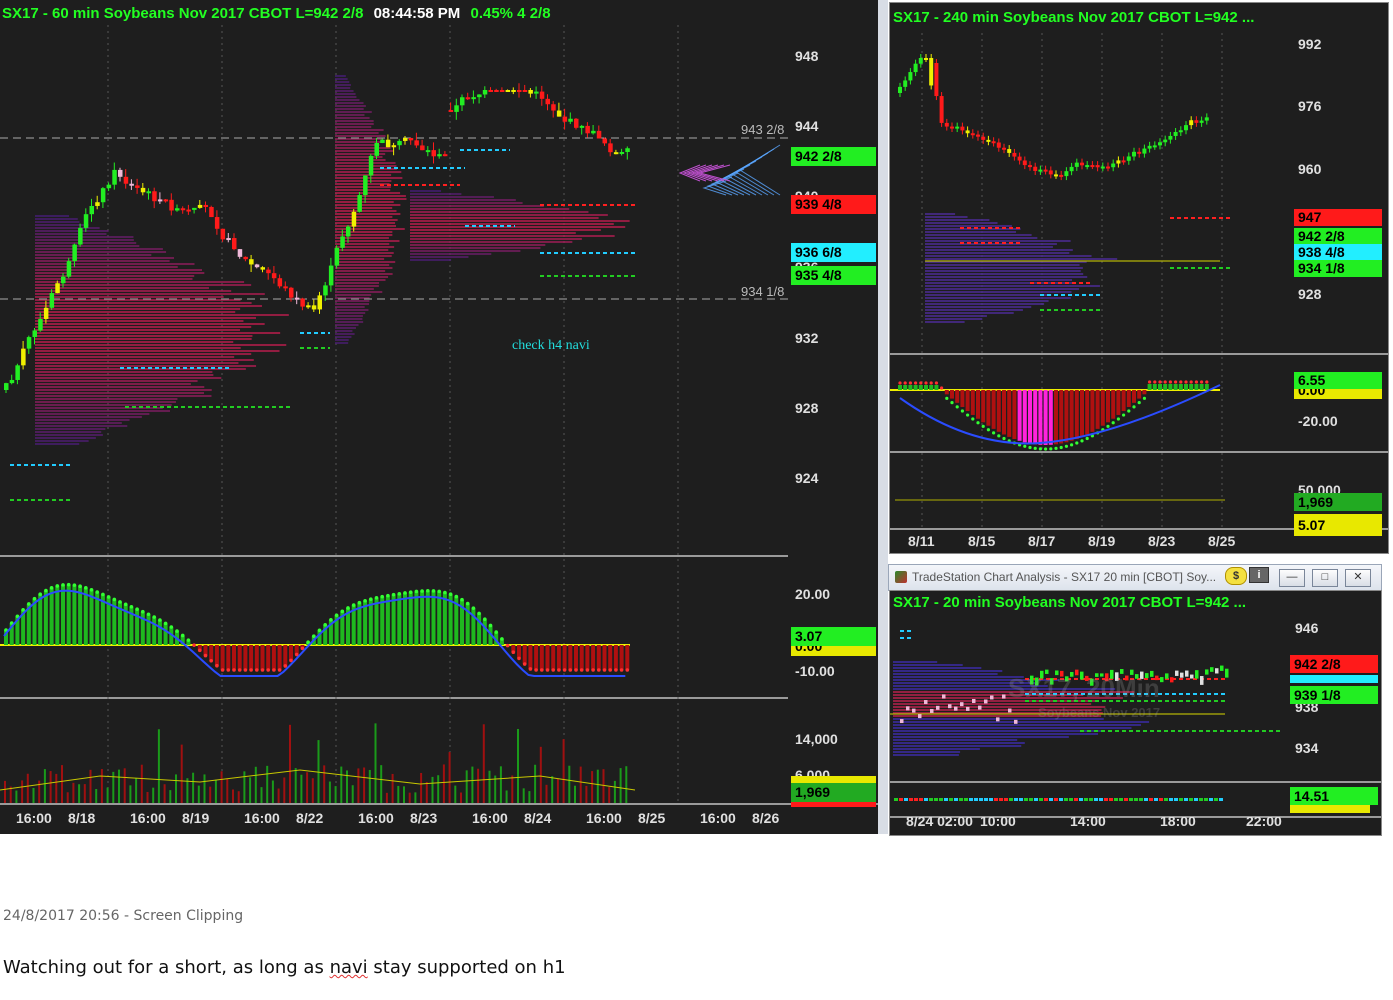 This screenshot has height=1000, width=1393. Describe the element at coordinates (1236, 576) in the screenshot. I see `dollar-button: $` at that location.